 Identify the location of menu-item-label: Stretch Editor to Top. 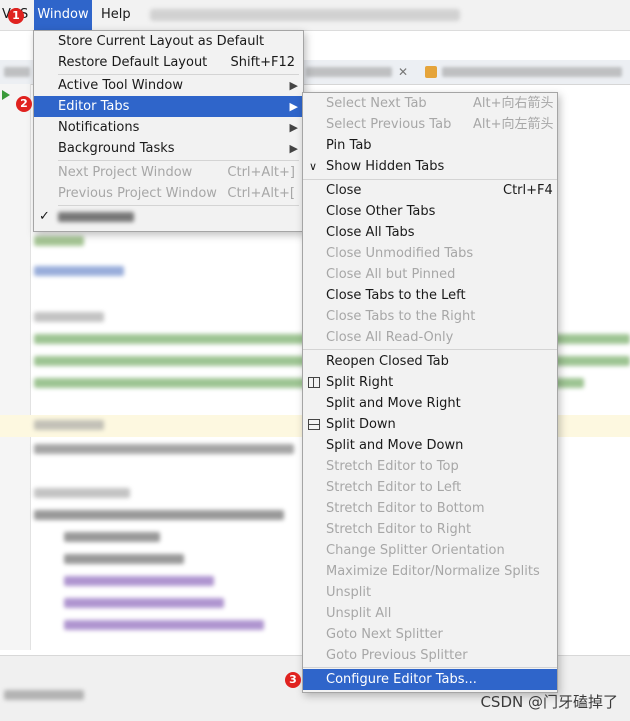
(392, 466).